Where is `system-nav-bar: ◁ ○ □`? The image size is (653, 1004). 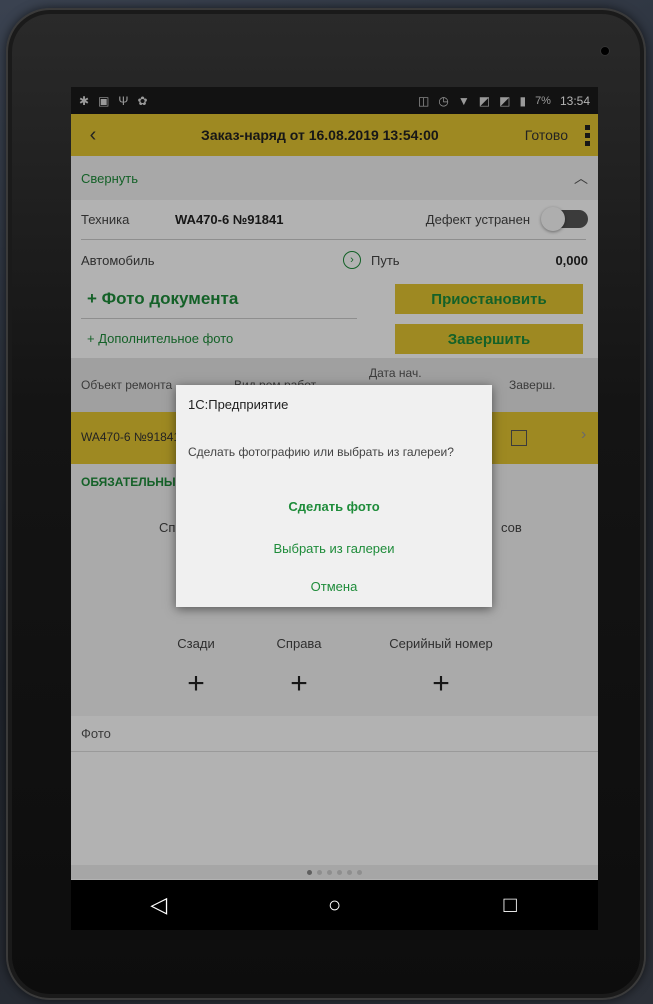
system-nav-bar: ◁ ○ □ is located at coordinates (334, 905).